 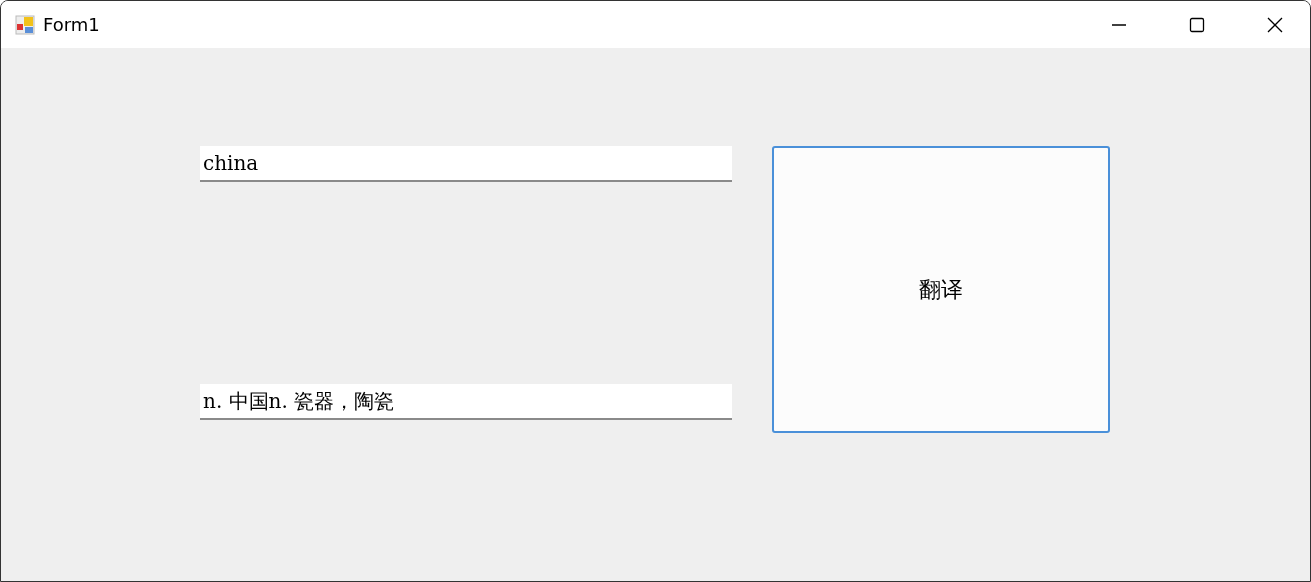 What do you see at coordinates (1119, 24) in the screenshot?
I see `minimize-icon` at bounding box center [1119, 24].